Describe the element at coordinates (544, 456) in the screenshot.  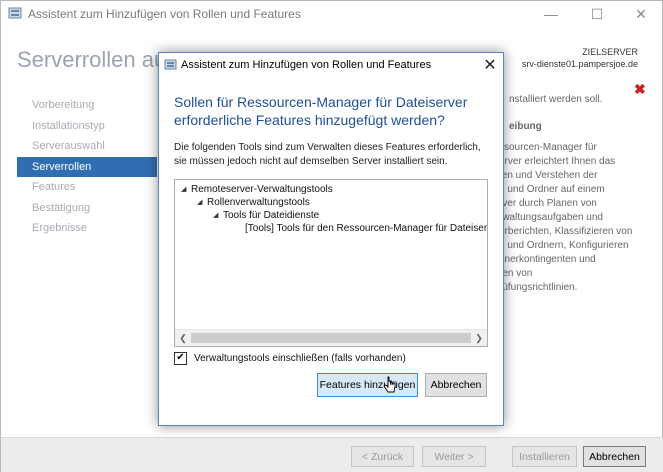
I see `install-button: Installieren` at that location.